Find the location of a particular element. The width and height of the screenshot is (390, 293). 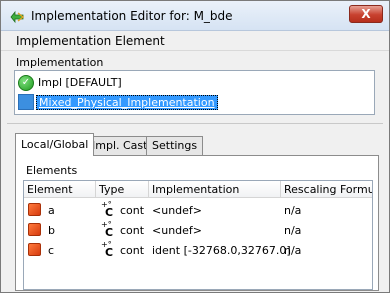

table-row: a +° C cont <undef> n/a is located at coordinates (198, 210).